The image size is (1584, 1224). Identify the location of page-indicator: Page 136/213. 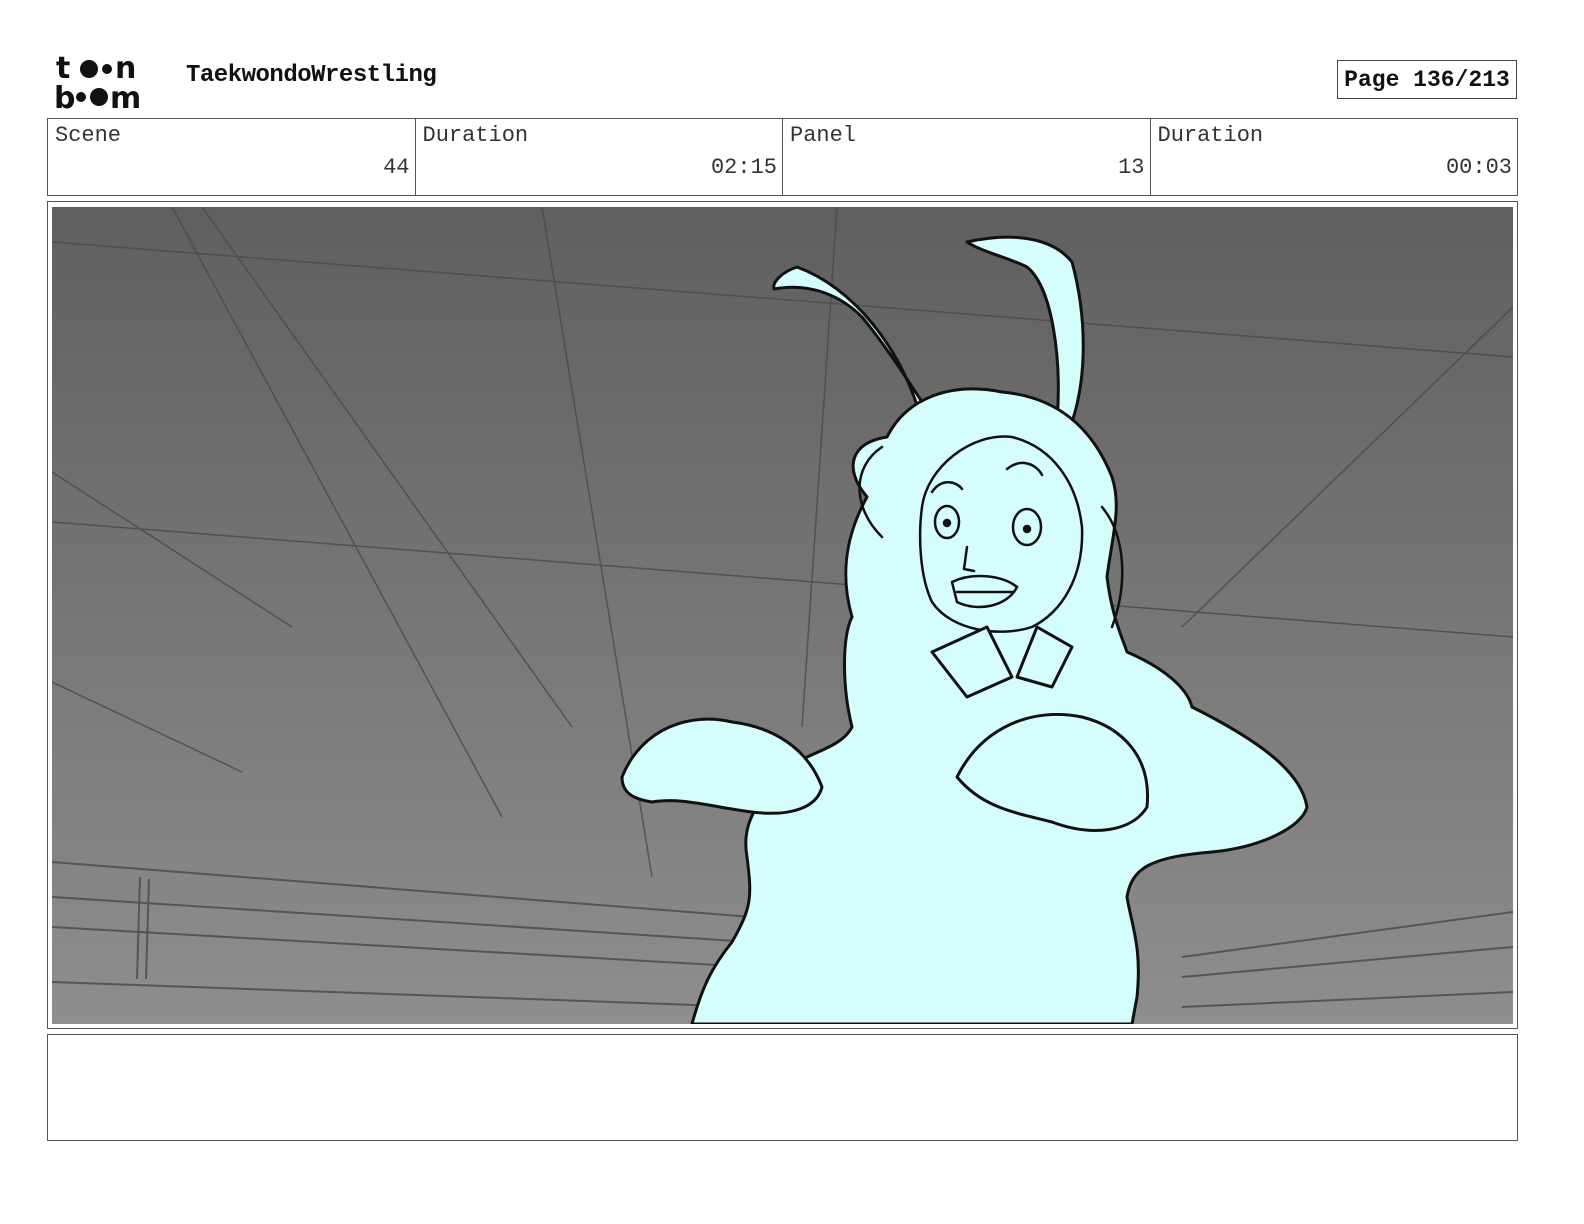
(1427, 79).